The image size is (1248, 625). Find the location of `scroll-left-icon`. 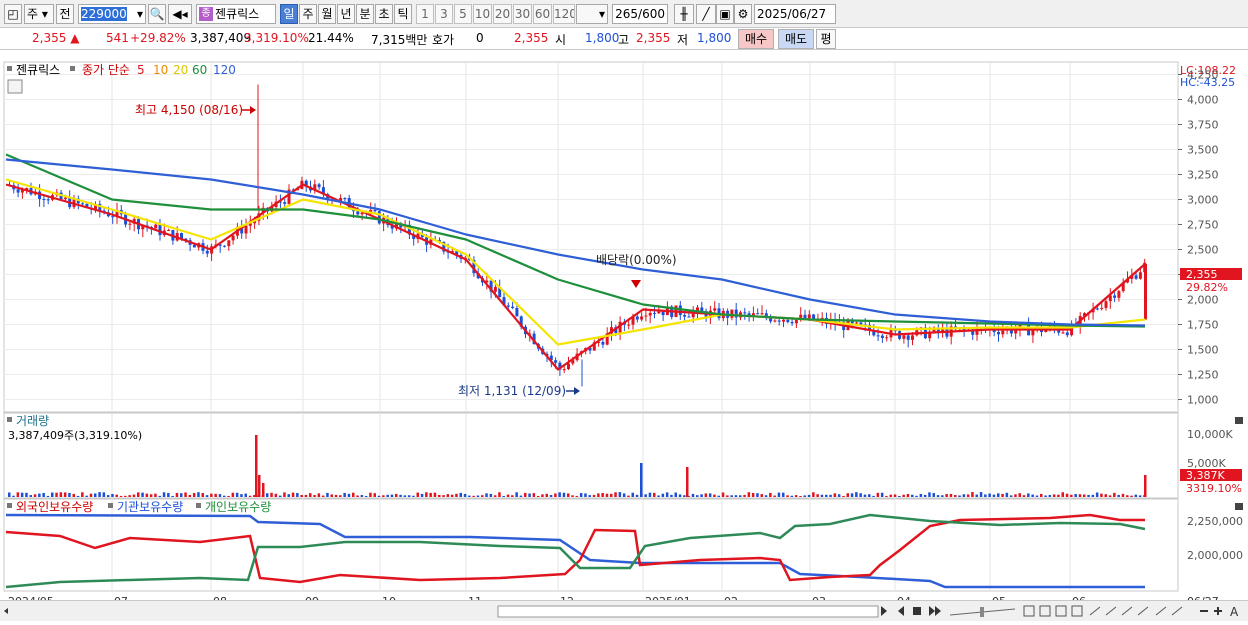

scroll-left-icon is located at coordinates (6, 611).